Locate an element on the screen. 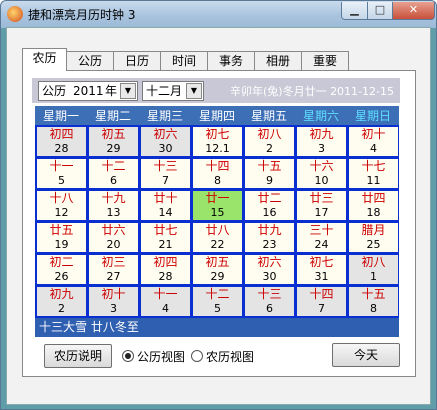 The height and width of the screenshot is (410, 437). day-cell: 十七 11 is located at coordinates (373, 173).